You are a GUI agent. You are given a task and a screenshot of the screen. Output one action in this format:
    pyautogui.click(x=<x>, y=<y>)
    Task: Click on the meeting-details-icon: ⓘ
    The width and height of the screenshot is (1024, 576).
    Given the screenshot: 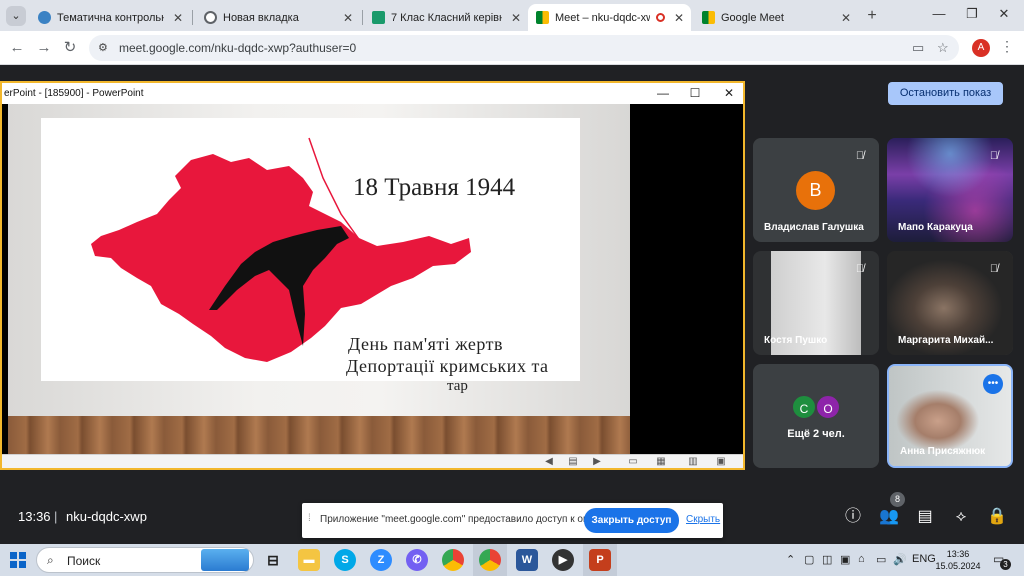 What is the action you would take?
    pyautogui.click(x=853, y=517)
    